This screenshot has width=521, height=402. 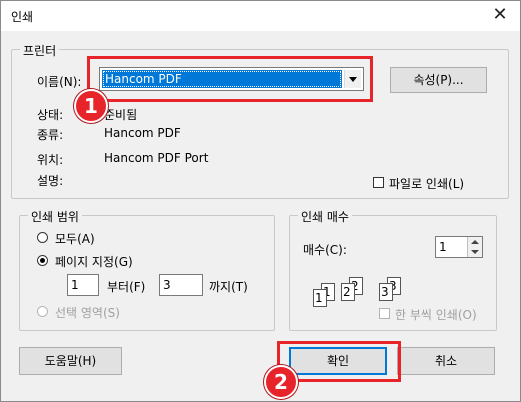 What do you see at coordinates (42, 237) in the screenshot?
I see `range-all-radio` at bounding box center [42, 237].